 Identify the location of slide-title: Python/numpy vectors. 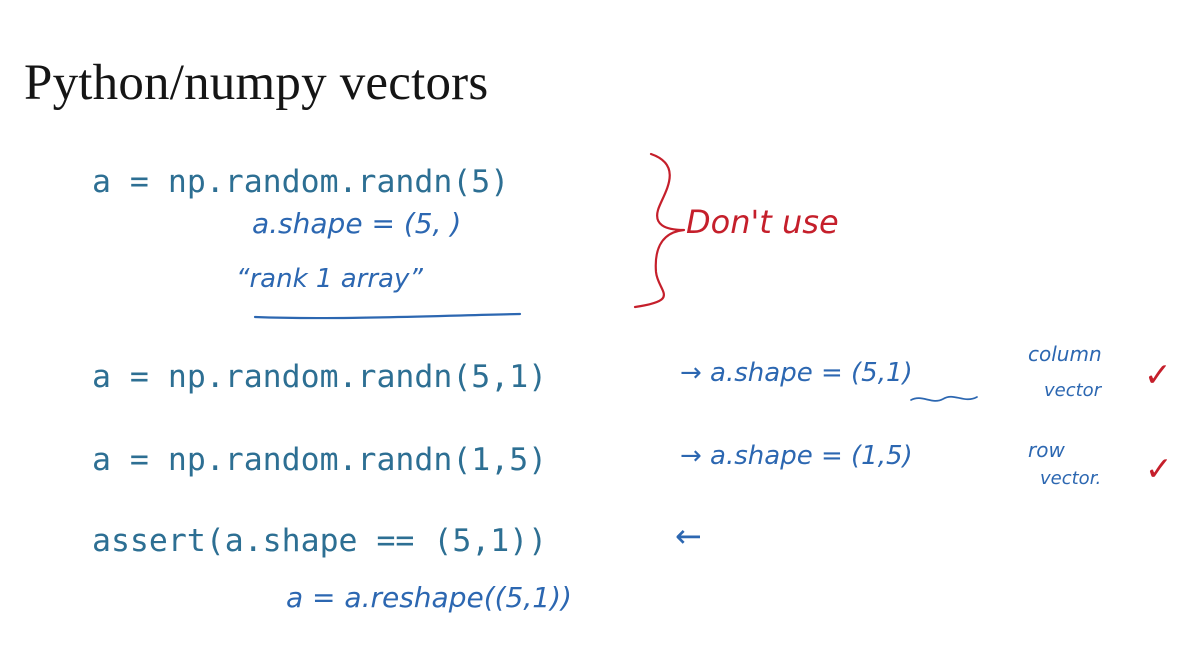
(256, 83).